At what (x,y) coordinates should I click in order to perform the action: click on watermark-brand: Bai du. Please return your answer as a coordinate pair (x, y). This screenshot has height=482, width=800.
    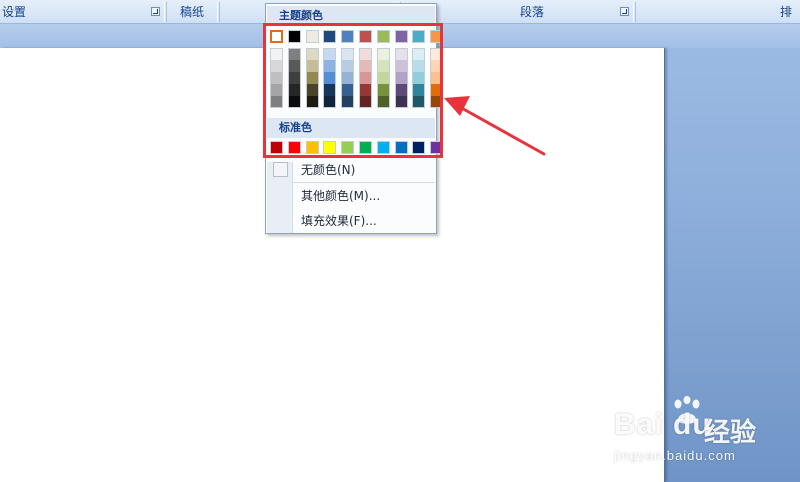
    Looking at the image, I should click on (663, 424).